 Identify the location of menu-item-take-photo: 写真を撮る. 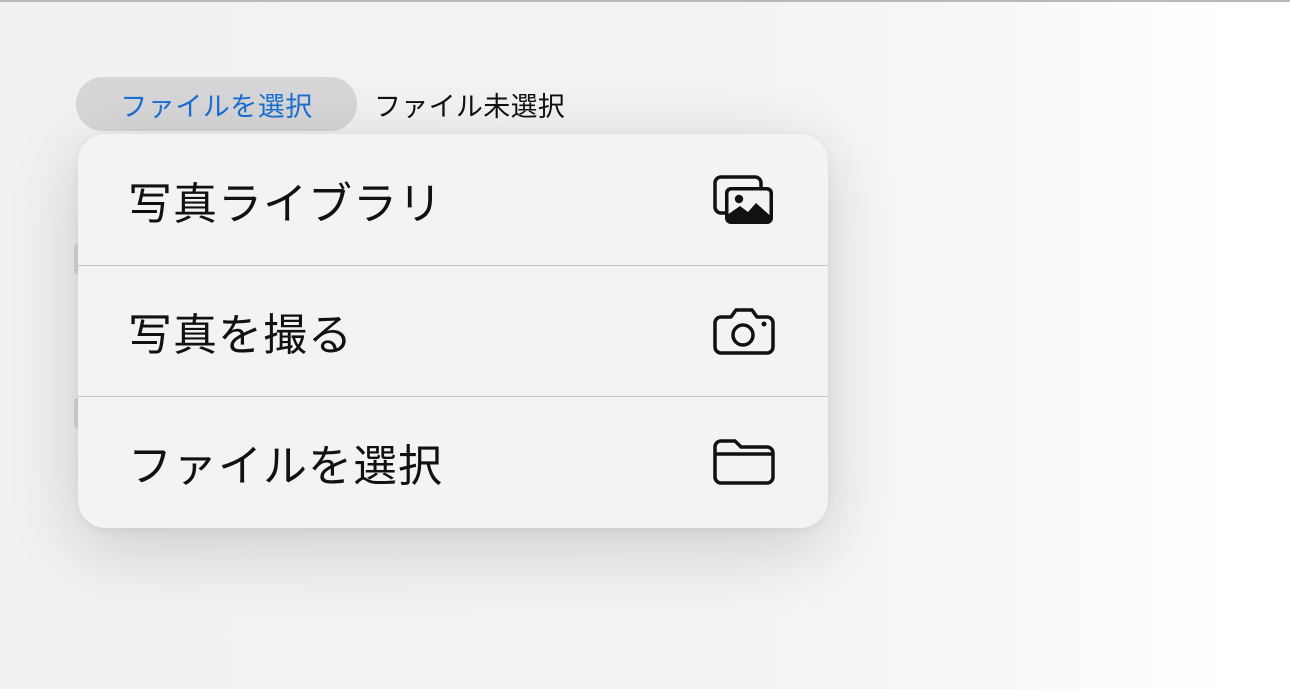
(453, 330).